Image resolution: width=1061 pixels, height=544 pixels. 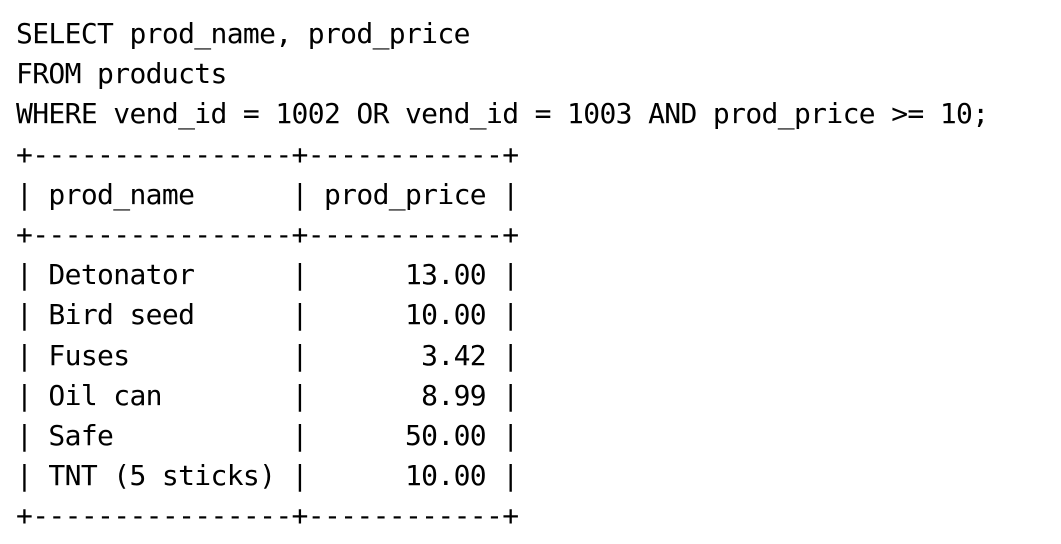 What do you see at coordinates (267, 315) in the screenshot?
I see `table-row: | Bird seed | 10.00 |` at bounding box center [267, 315].